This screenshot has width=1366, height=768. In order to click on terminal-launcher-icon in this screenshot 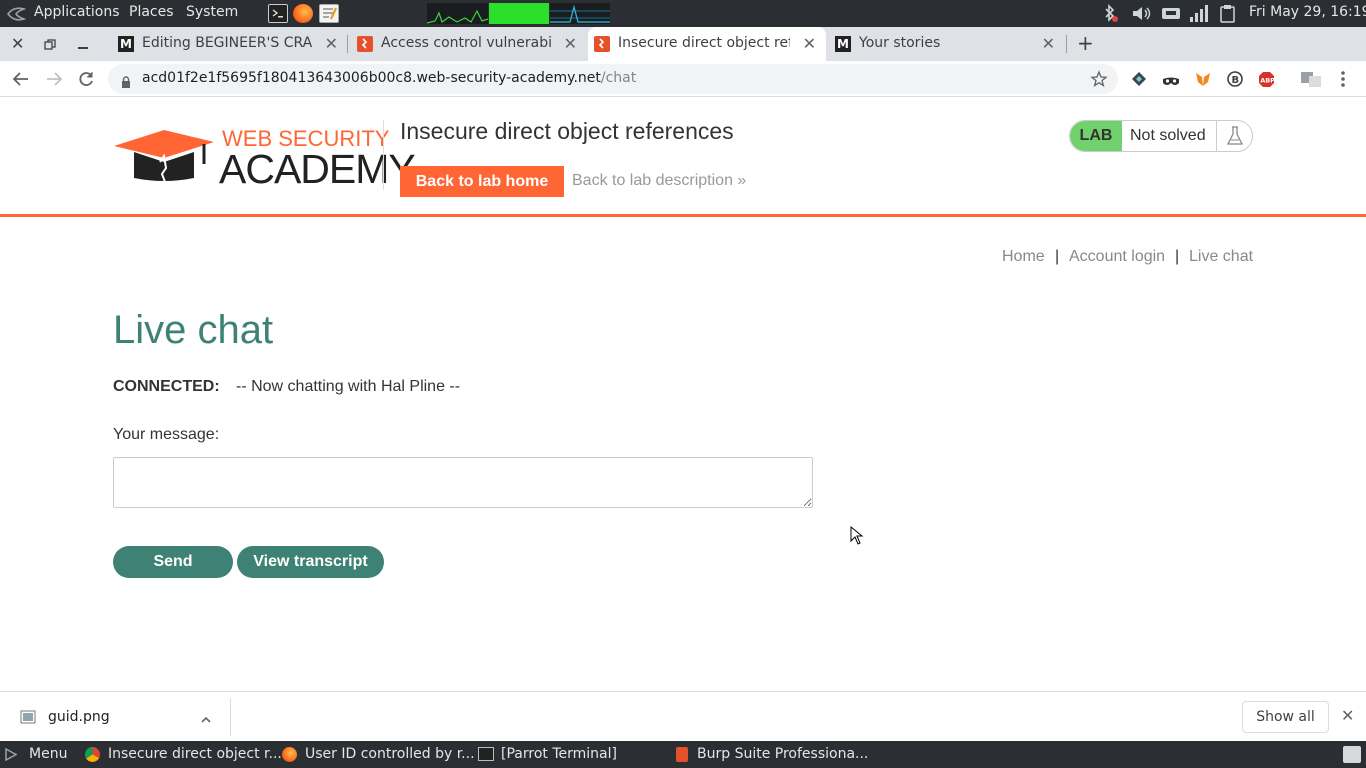, I will do `click(278, 13)`.